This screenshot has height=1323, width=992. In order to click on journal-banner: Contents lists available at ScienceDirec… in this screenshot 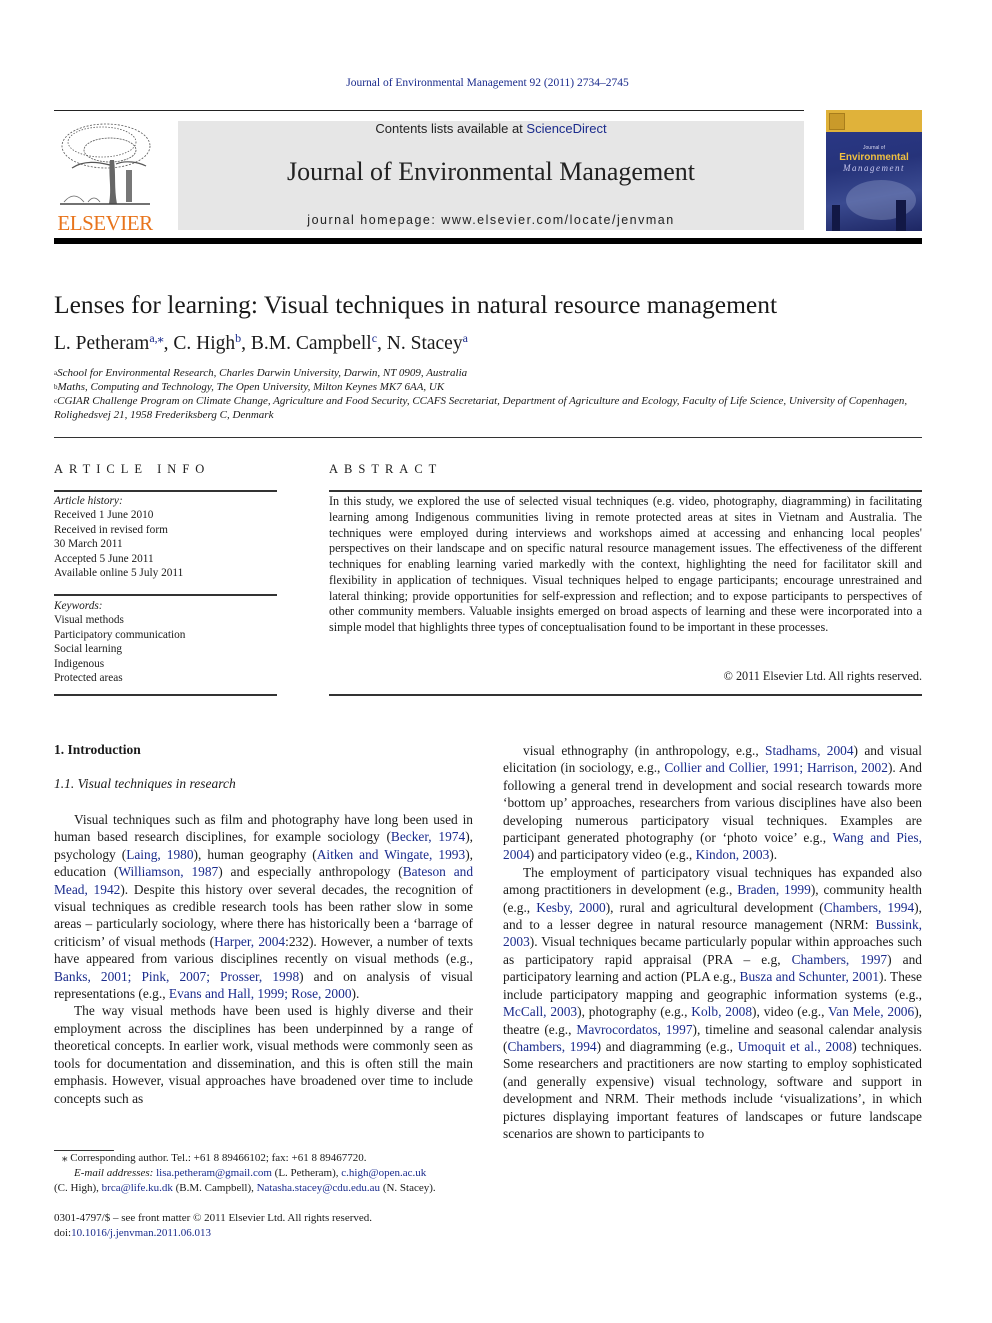, I will do `click(491, 175)`.